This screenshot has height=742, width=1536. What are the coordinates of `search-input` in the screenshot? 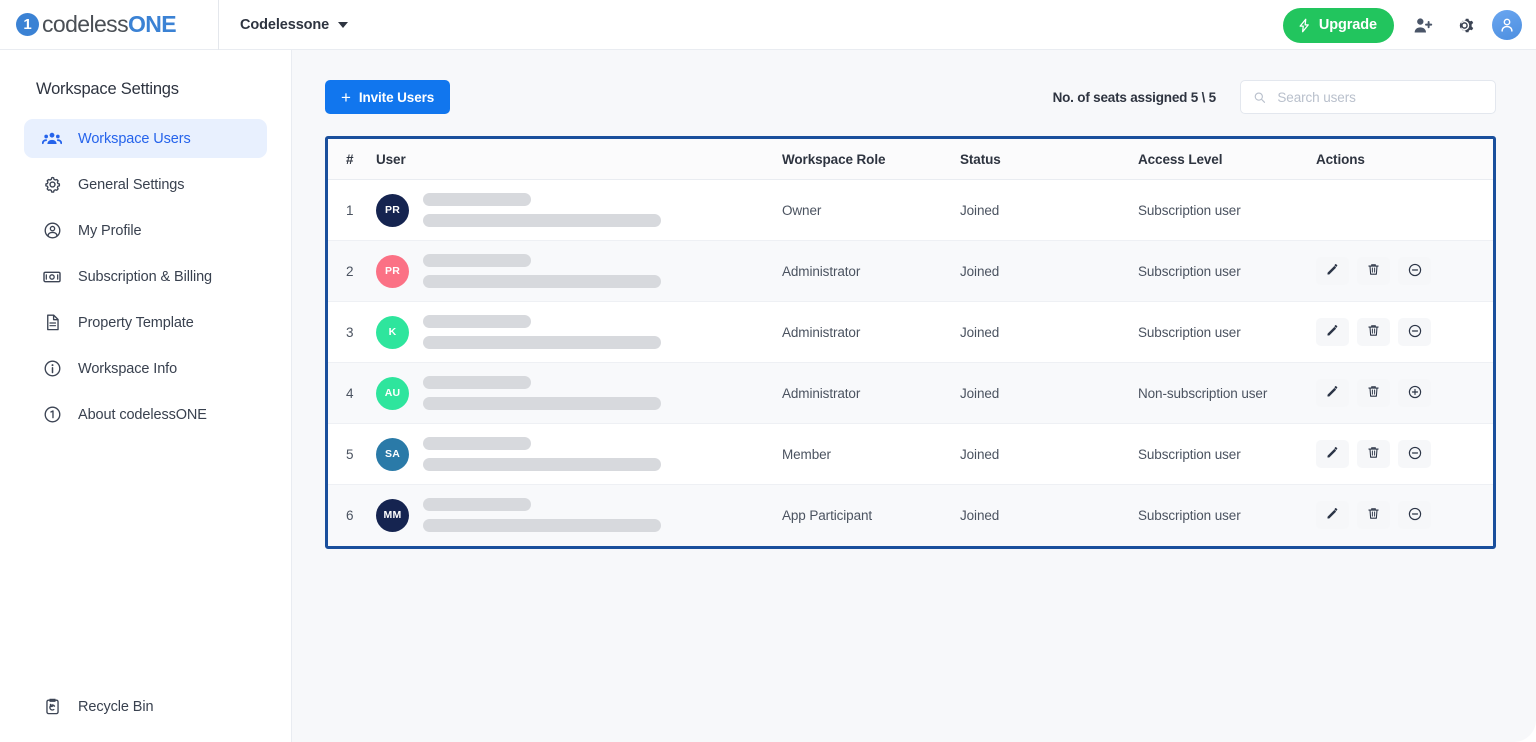 It's located at (1380, 97).